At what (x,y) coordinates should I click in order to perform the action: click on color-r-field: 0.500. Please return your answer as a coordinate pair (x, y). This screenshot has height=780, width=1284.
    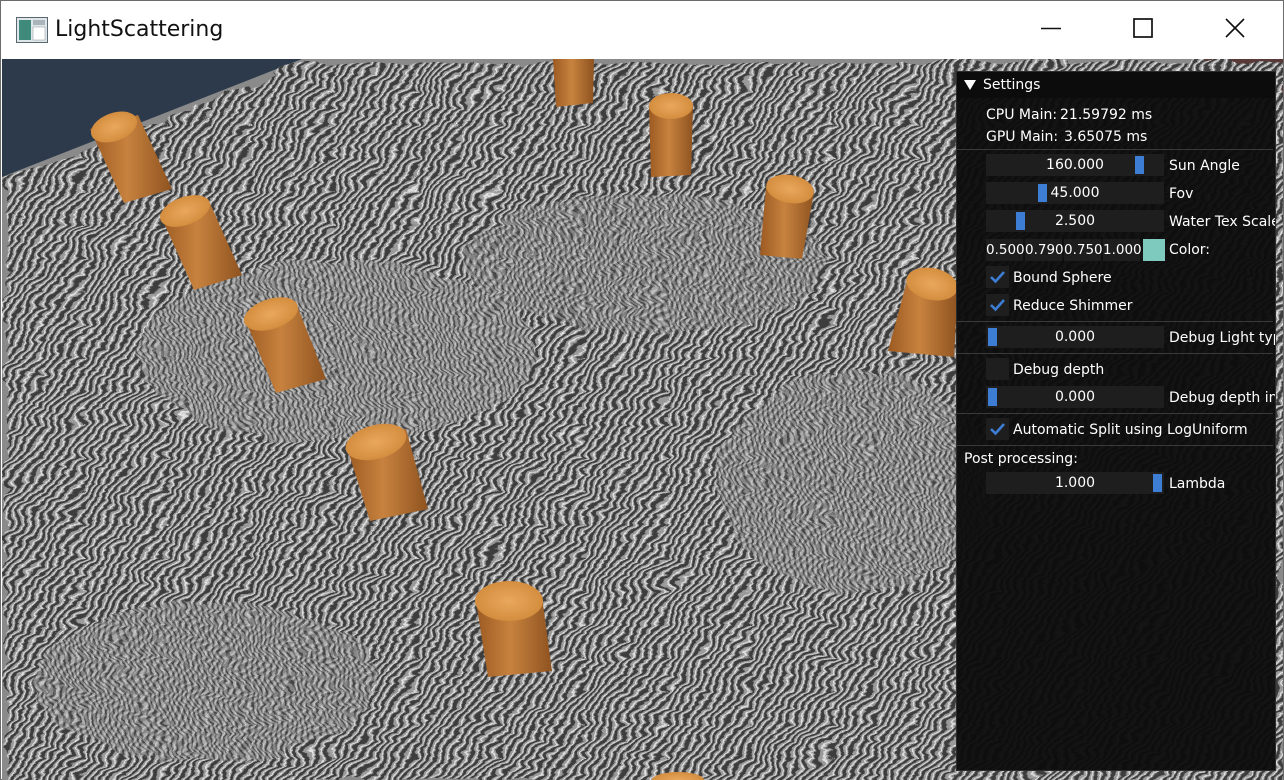
    Looking at the image, I should click on (1005, 250).